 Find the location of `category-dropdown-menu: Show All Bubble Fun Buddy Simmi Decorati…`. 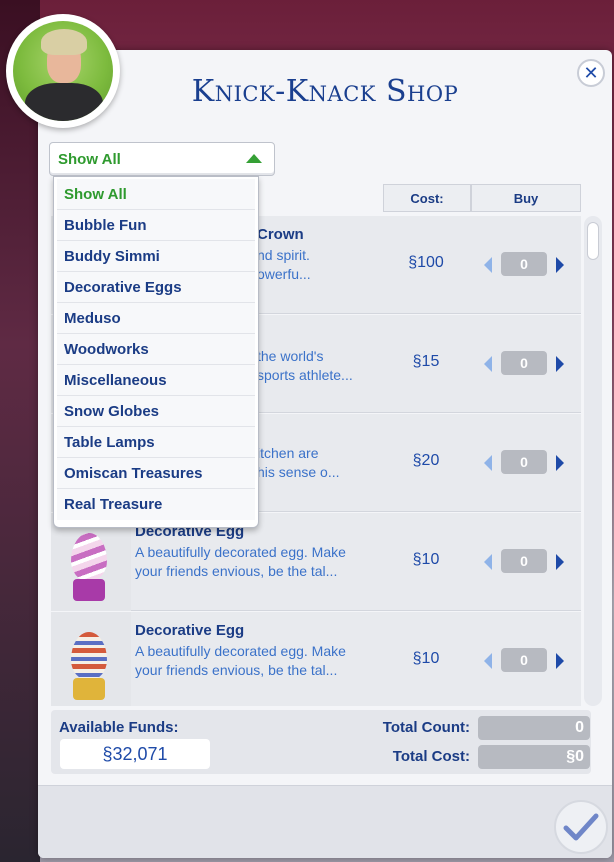

category-dropdown-menu: Show All Bubble Fun Buddy Simmi Decorati… is located at coordinates (156, 352).